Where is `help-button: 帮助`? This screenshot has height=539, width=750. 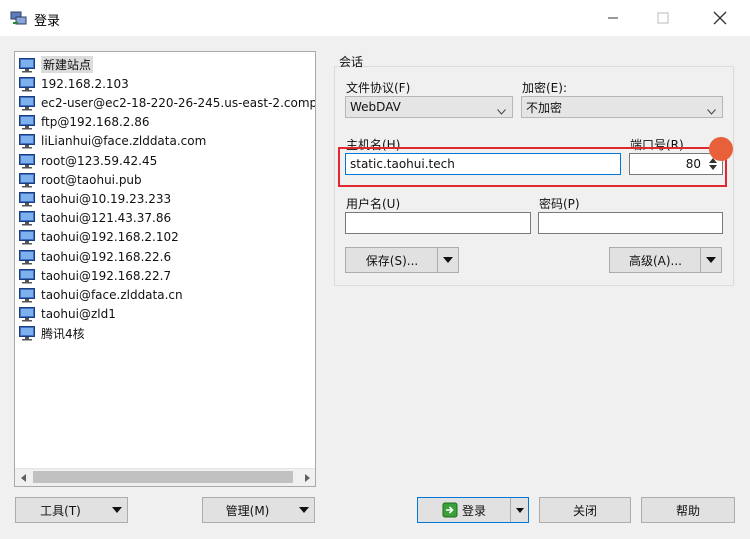 help-button: 帮助 is located at coordinates (688, 510).